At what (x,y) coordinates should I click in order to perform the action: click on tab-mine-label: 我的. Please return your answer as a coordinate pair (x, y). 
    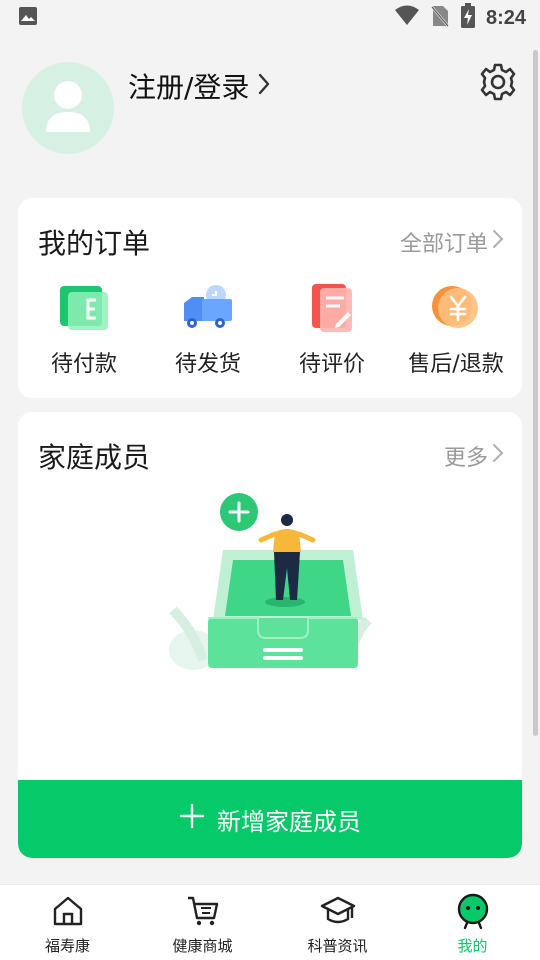
    Looking at the image, I should click on (472, 946).